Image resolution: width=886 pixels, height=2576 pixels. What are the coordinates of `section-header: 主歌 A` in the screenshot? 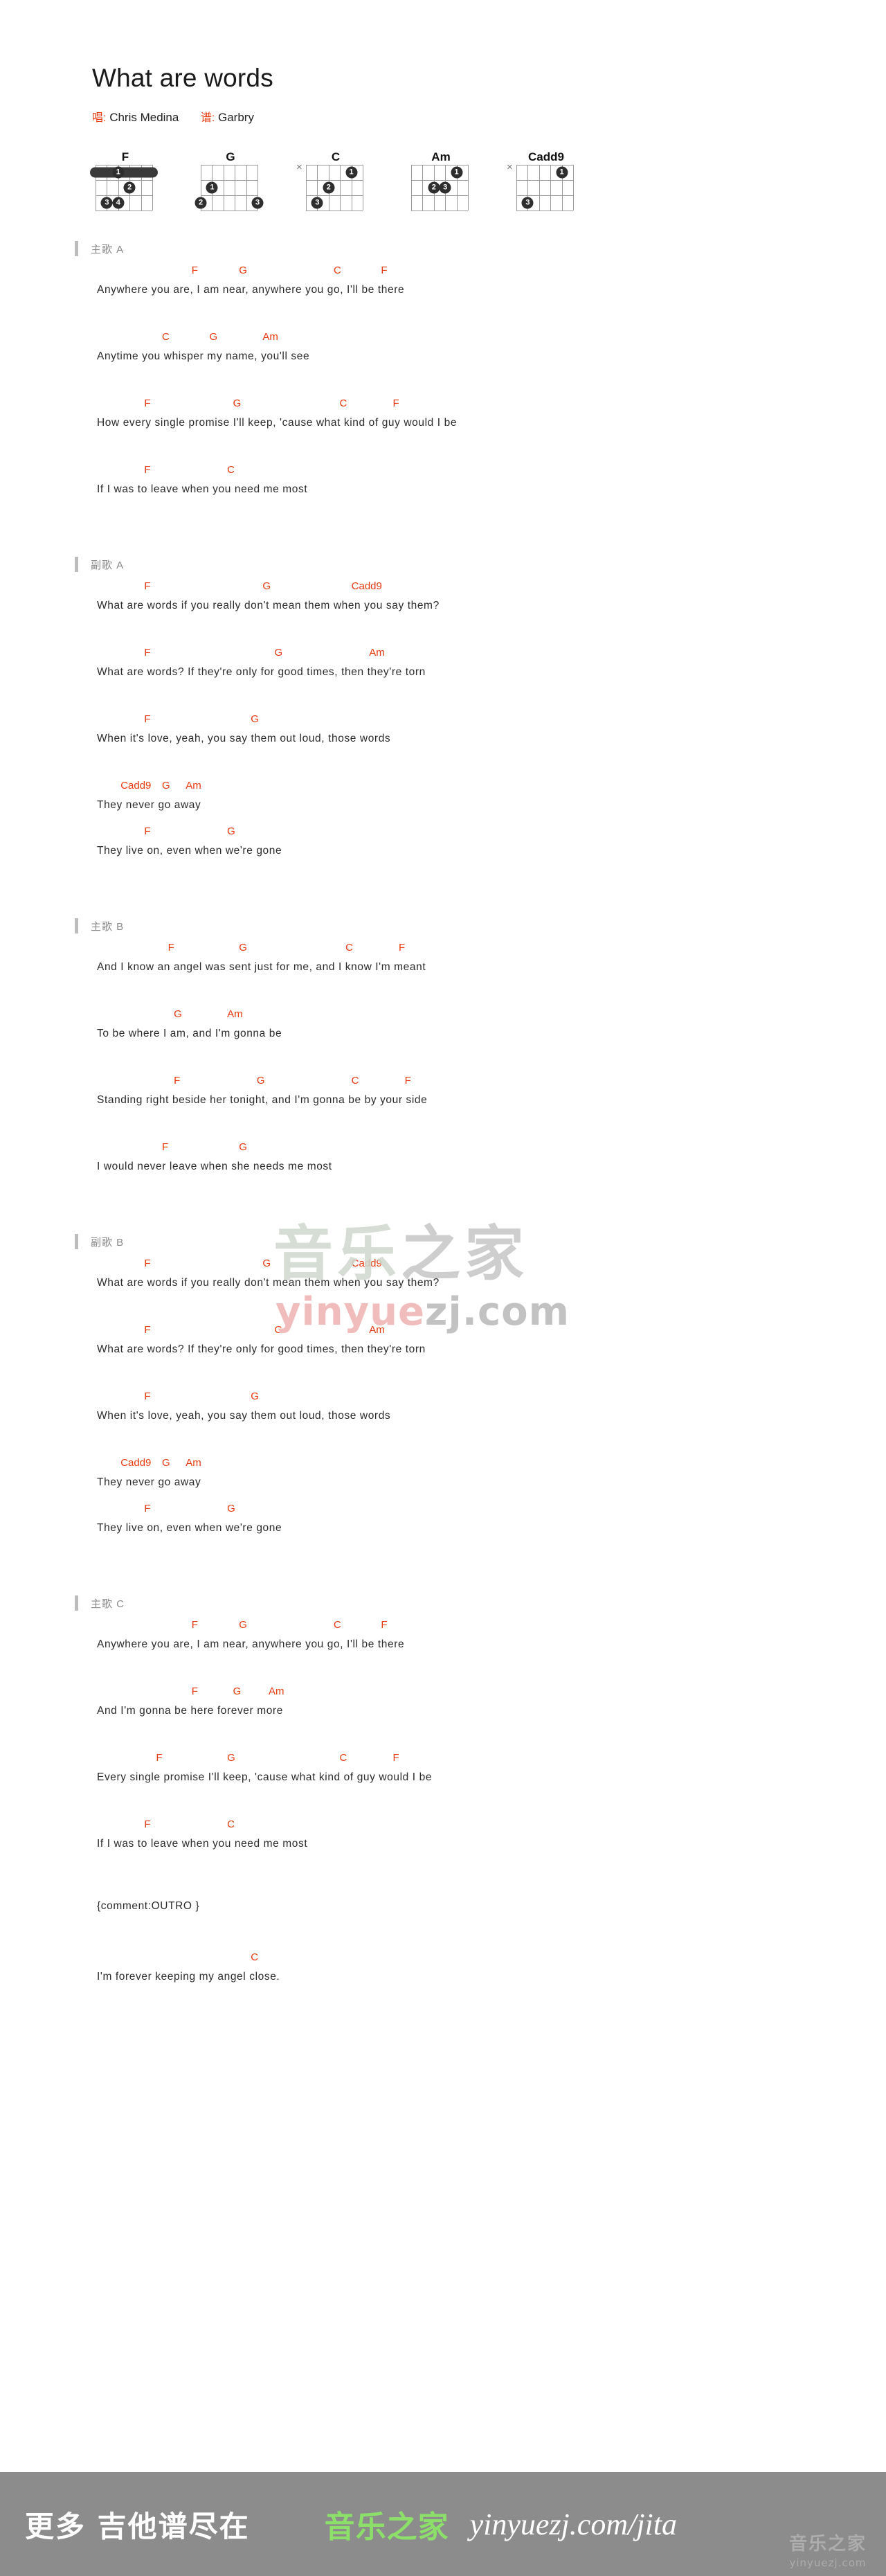 It's located at (443, 235).